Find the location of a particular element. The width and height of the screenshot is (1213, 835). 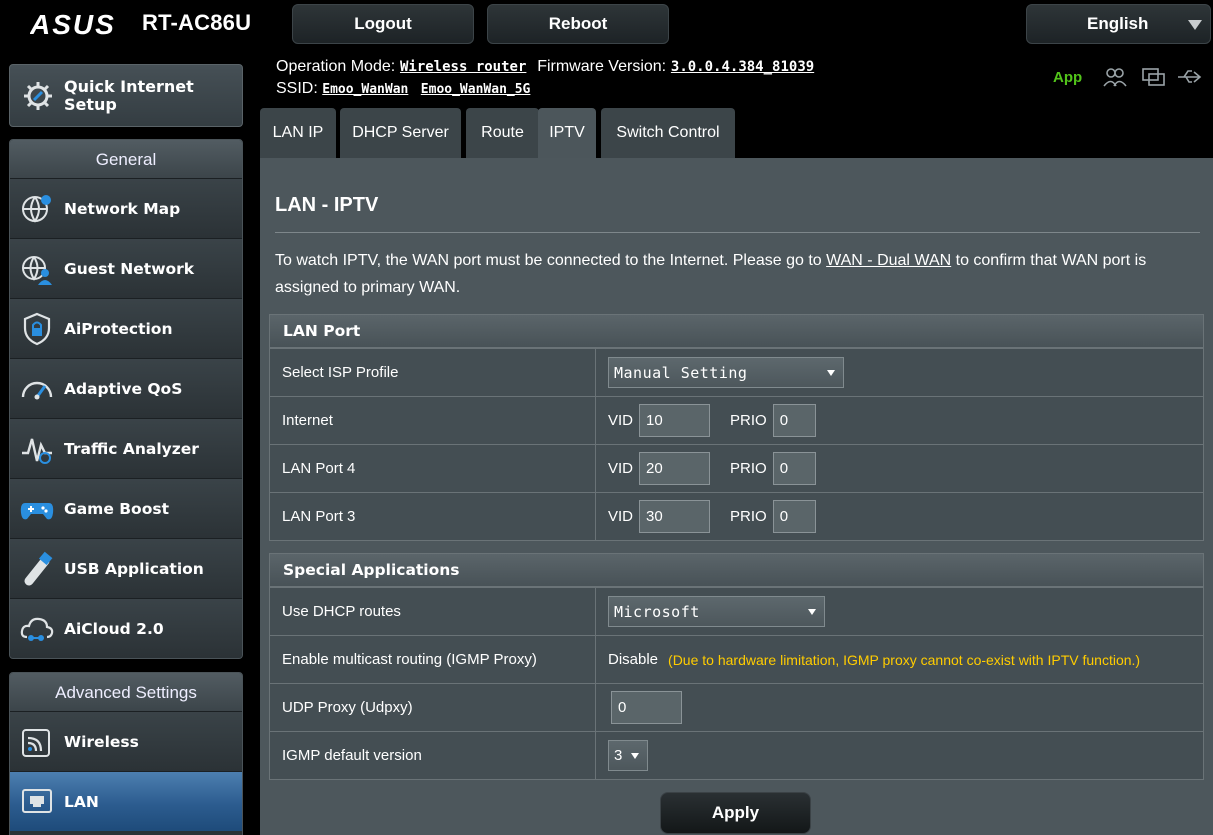

lan-icon is located at coordinates (37, 800).